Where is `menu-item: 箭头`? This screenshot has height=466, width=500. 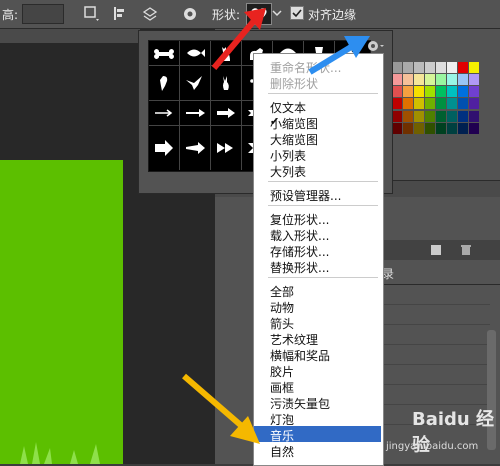 menu-item: 箭头 is located at coordinates (317, 322).